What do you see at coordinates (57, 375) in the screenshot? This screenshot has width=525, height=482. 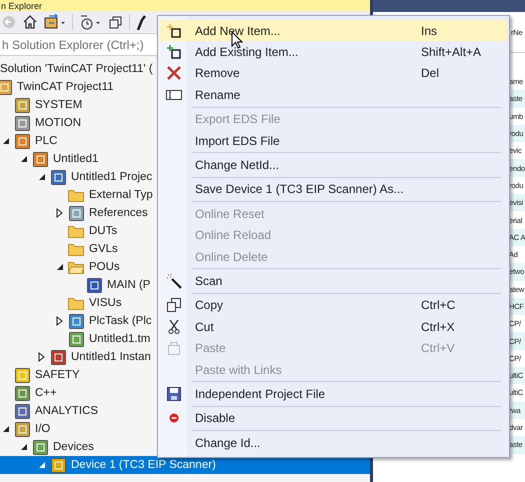 I see `tree-item-label: SAFETY` at bounding box center [57, 375].